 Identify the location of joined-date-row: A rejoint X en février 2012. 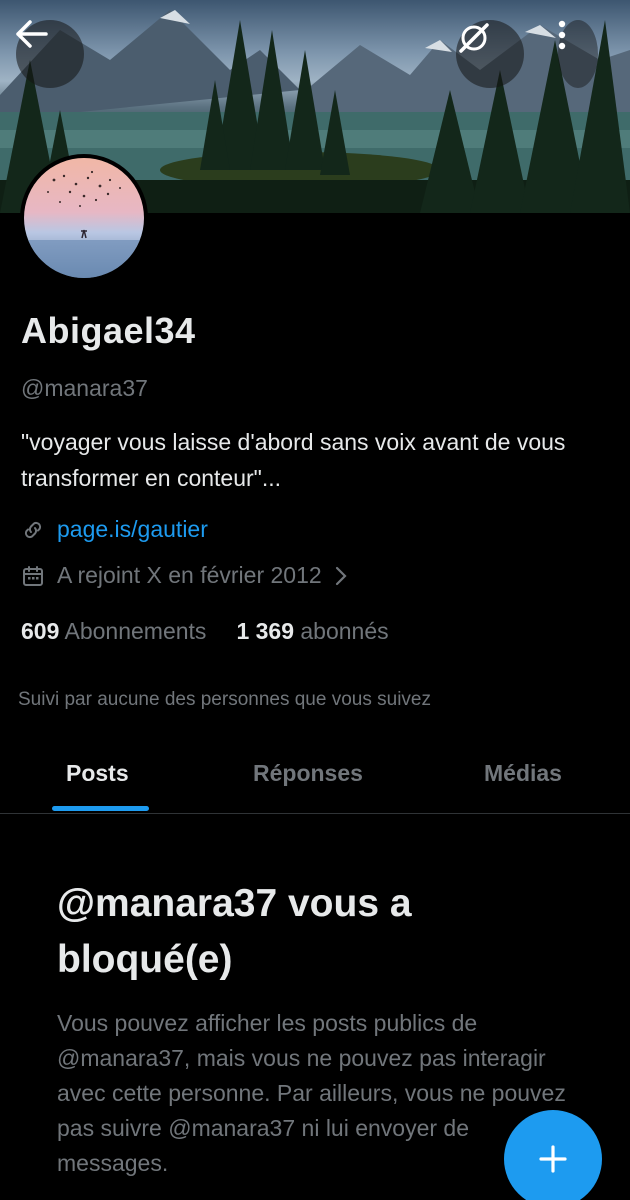
(184, 575).